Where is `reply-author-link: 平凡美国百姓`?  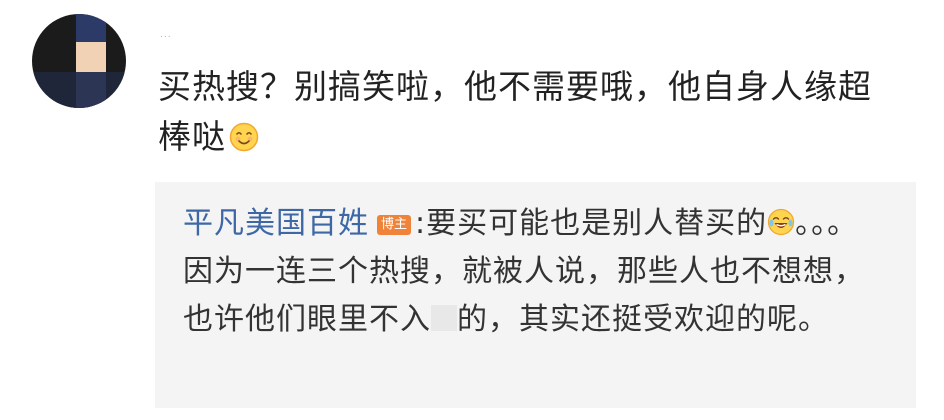 reply-author-link: 平凡美国百姓 is located at coordinates (276, 223).